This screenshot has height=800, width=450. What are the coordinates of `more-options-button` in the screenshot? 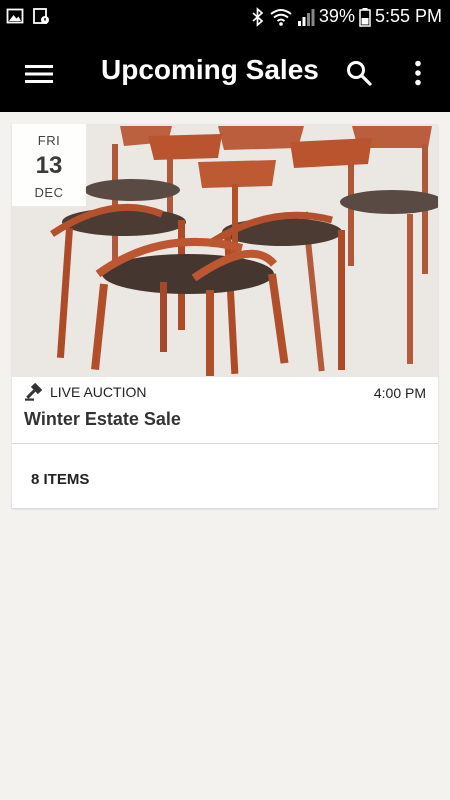 It's located at (418, 73).